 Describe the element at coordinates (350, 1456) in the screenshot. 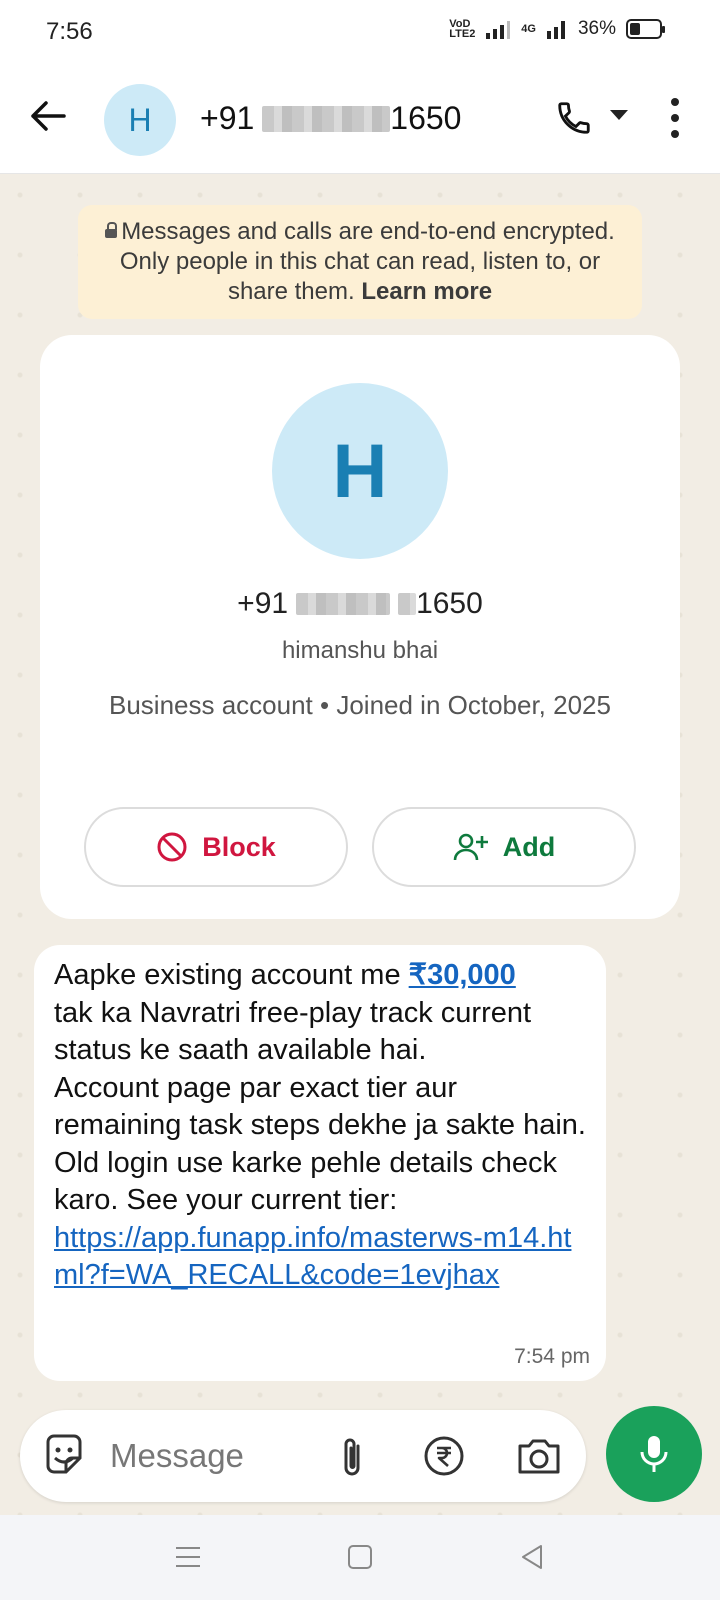

I see `paperclip-icon` at that location.